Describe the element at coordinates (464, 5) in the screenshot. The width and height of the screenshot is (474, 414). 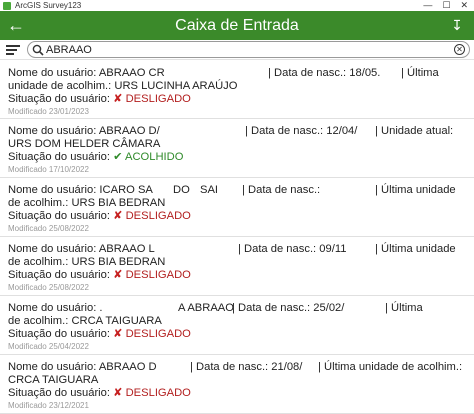
I see `close-window-button: ✕` at that location.